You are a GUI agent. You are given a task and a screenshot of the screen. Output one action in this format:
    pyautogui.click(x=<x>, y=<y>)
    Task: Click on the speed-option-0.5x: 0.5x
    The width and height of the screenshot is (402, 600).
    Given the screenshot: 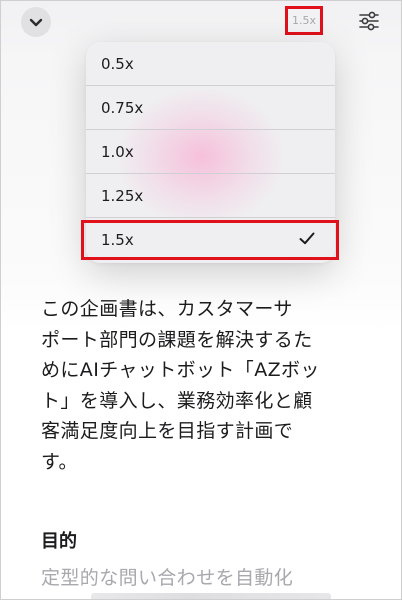 What is the action you would take?
    pyautogui.click(x=210, y=64)
    